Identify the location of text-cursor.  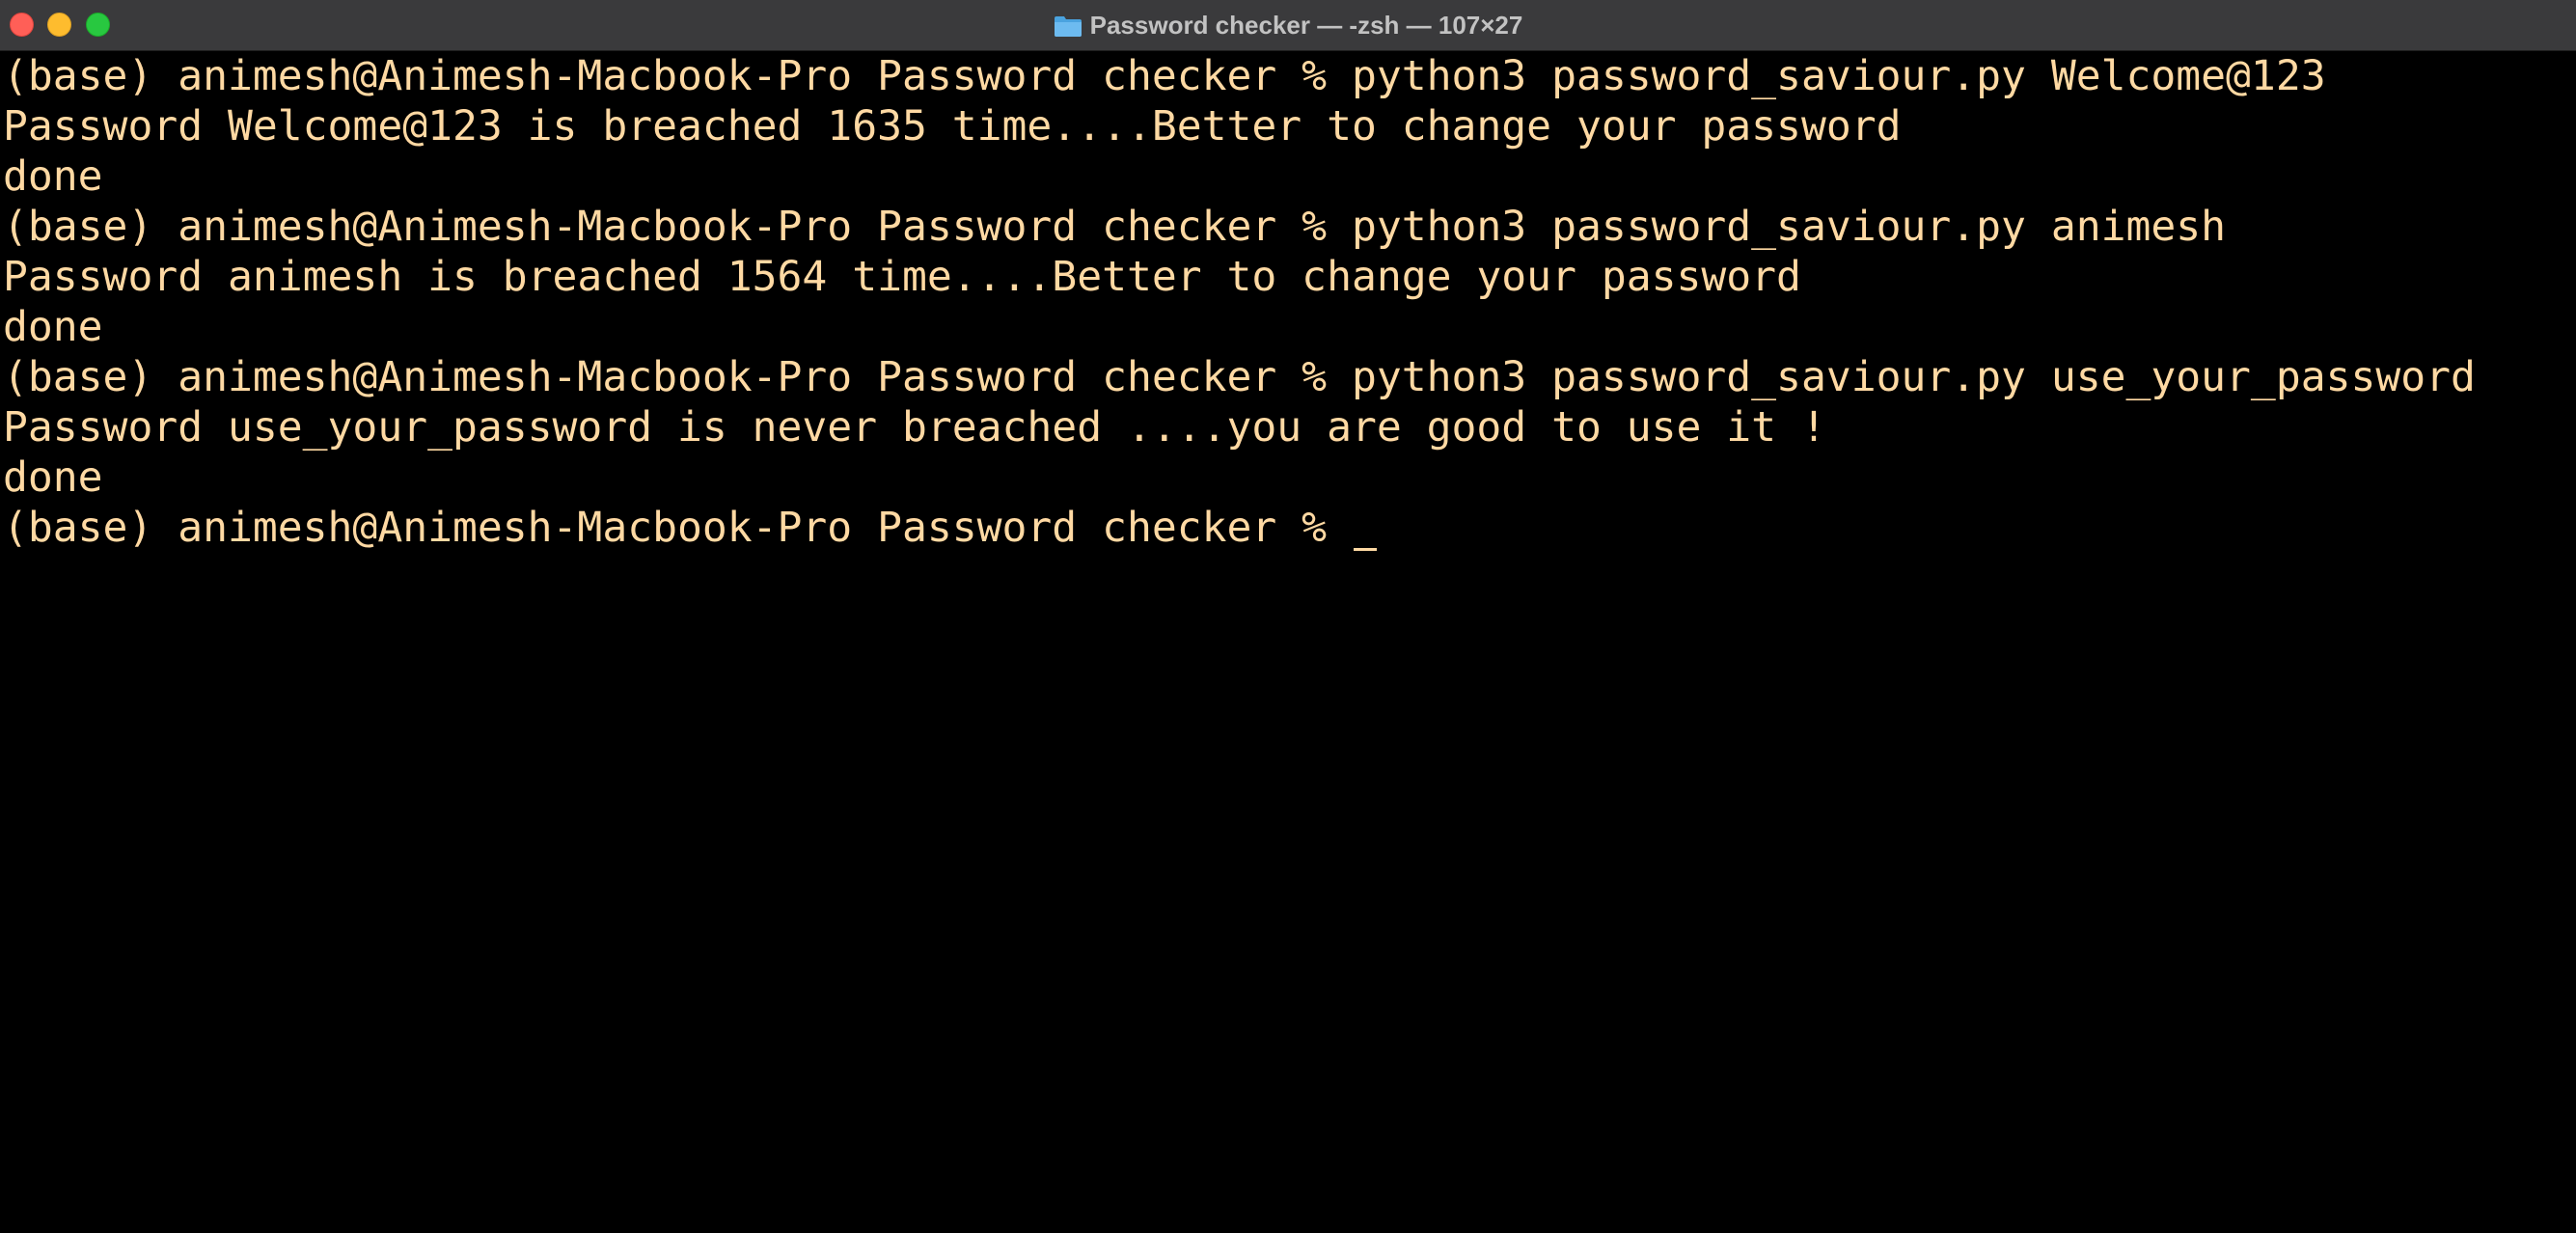
(1365, 549).